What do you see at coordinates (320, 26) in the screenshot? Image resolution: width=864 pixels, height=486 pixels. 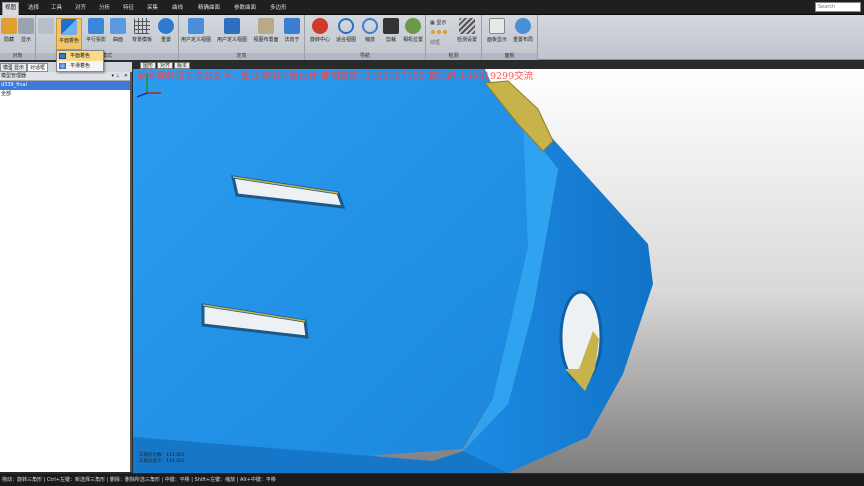 I see `rotation-center-icon` at bounding box center [320, 26].